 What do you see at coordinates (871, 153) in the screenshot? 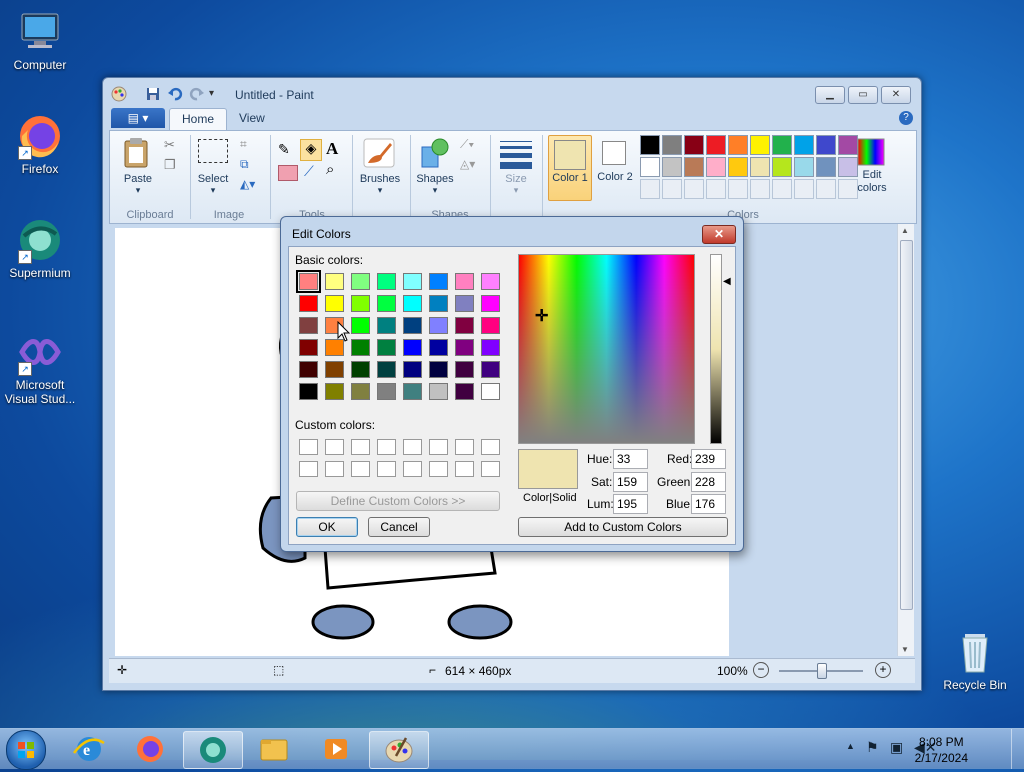
I see `edit-colors-icon` at bounding box center [871, 153].